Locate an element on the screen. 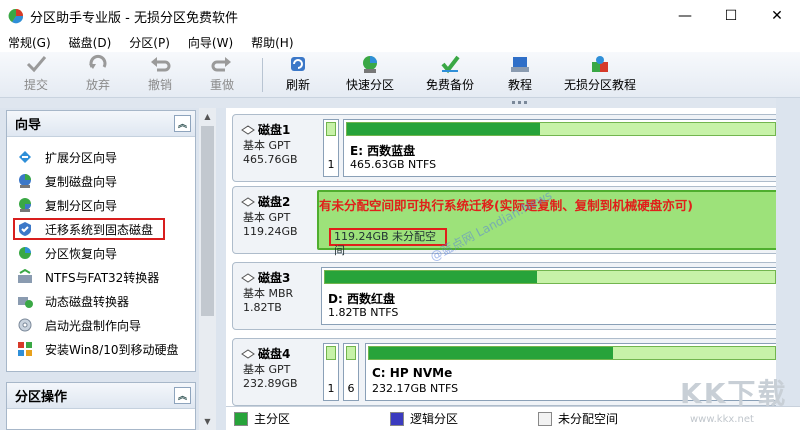 This screenshot has height=430, width=800. chevron-up-icon: ︽ is located at coordinates (182, 397).